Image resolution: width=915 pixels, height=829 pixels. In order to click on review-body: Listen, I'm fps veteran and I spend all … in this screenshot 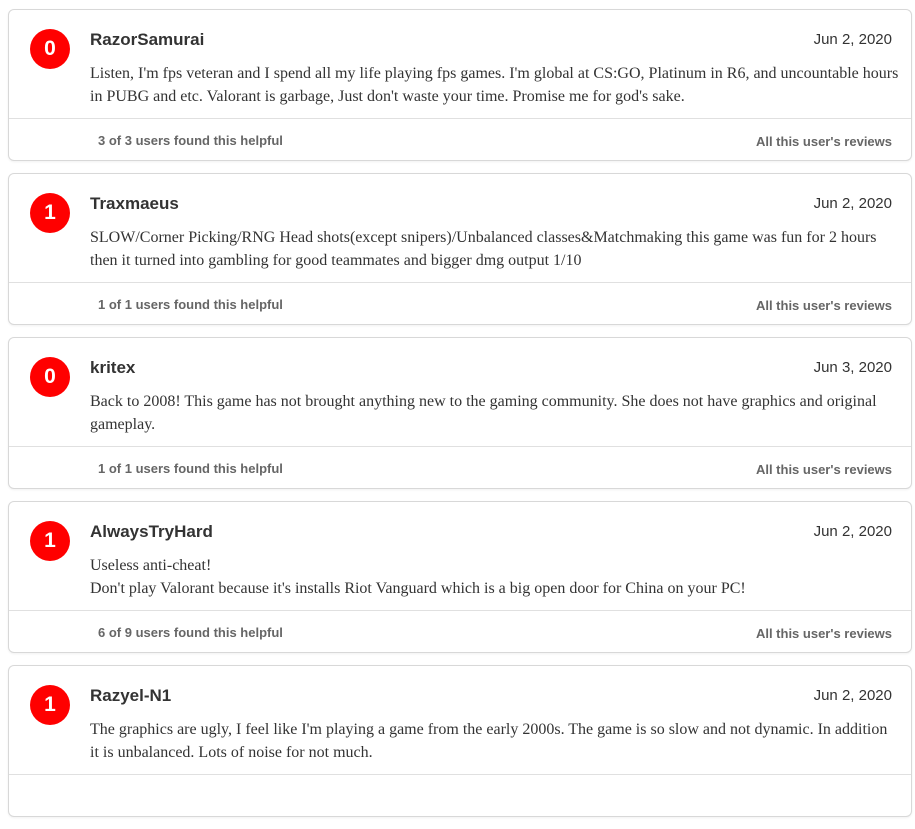, I will do `click(494, 85)`.